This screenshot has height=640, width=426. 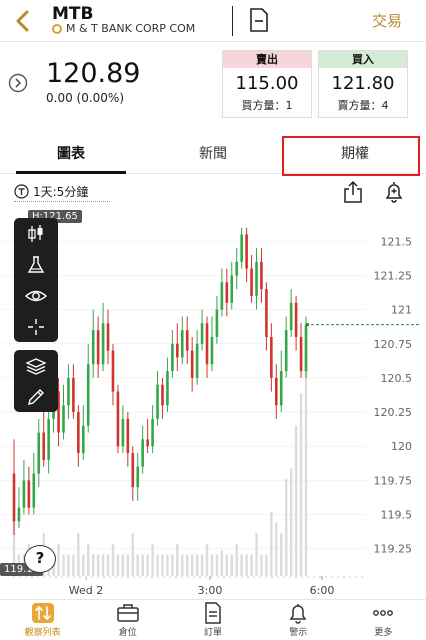 I want to click on top-header: MTB M & T BANK CORP COM 交易, so click(x=213, y=21).